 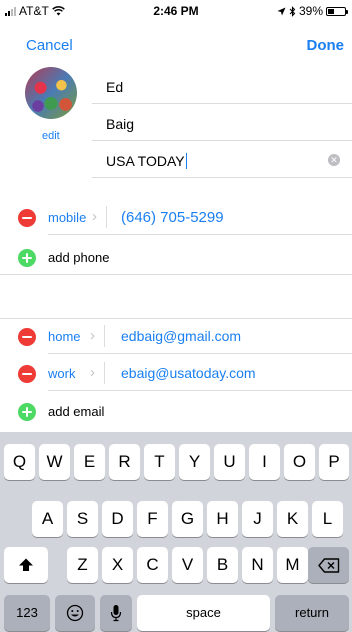 I want to click on key-u: U, so click(x=229, y=462).